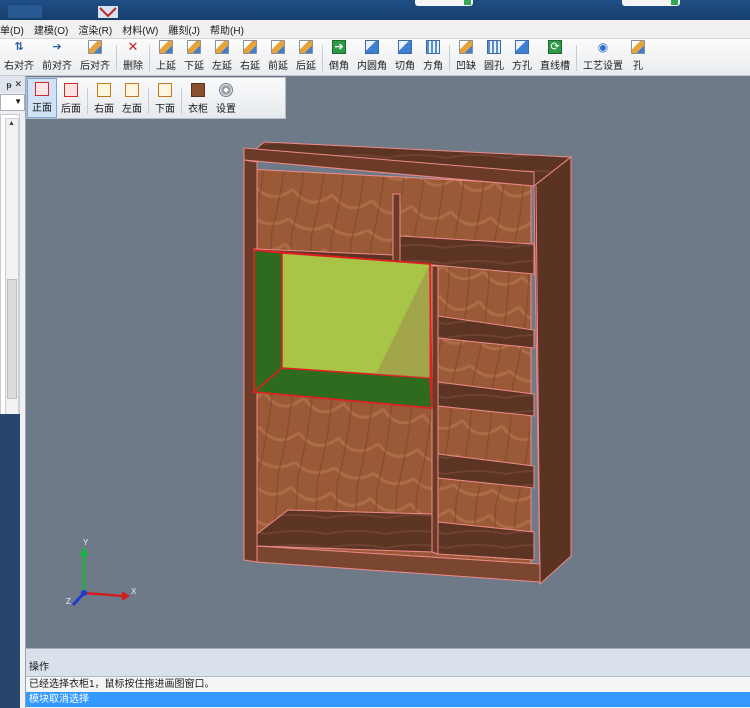  I want to click on left-panel: ᵽ ✕ ▼ ▲ ▼, so click(13, 392).